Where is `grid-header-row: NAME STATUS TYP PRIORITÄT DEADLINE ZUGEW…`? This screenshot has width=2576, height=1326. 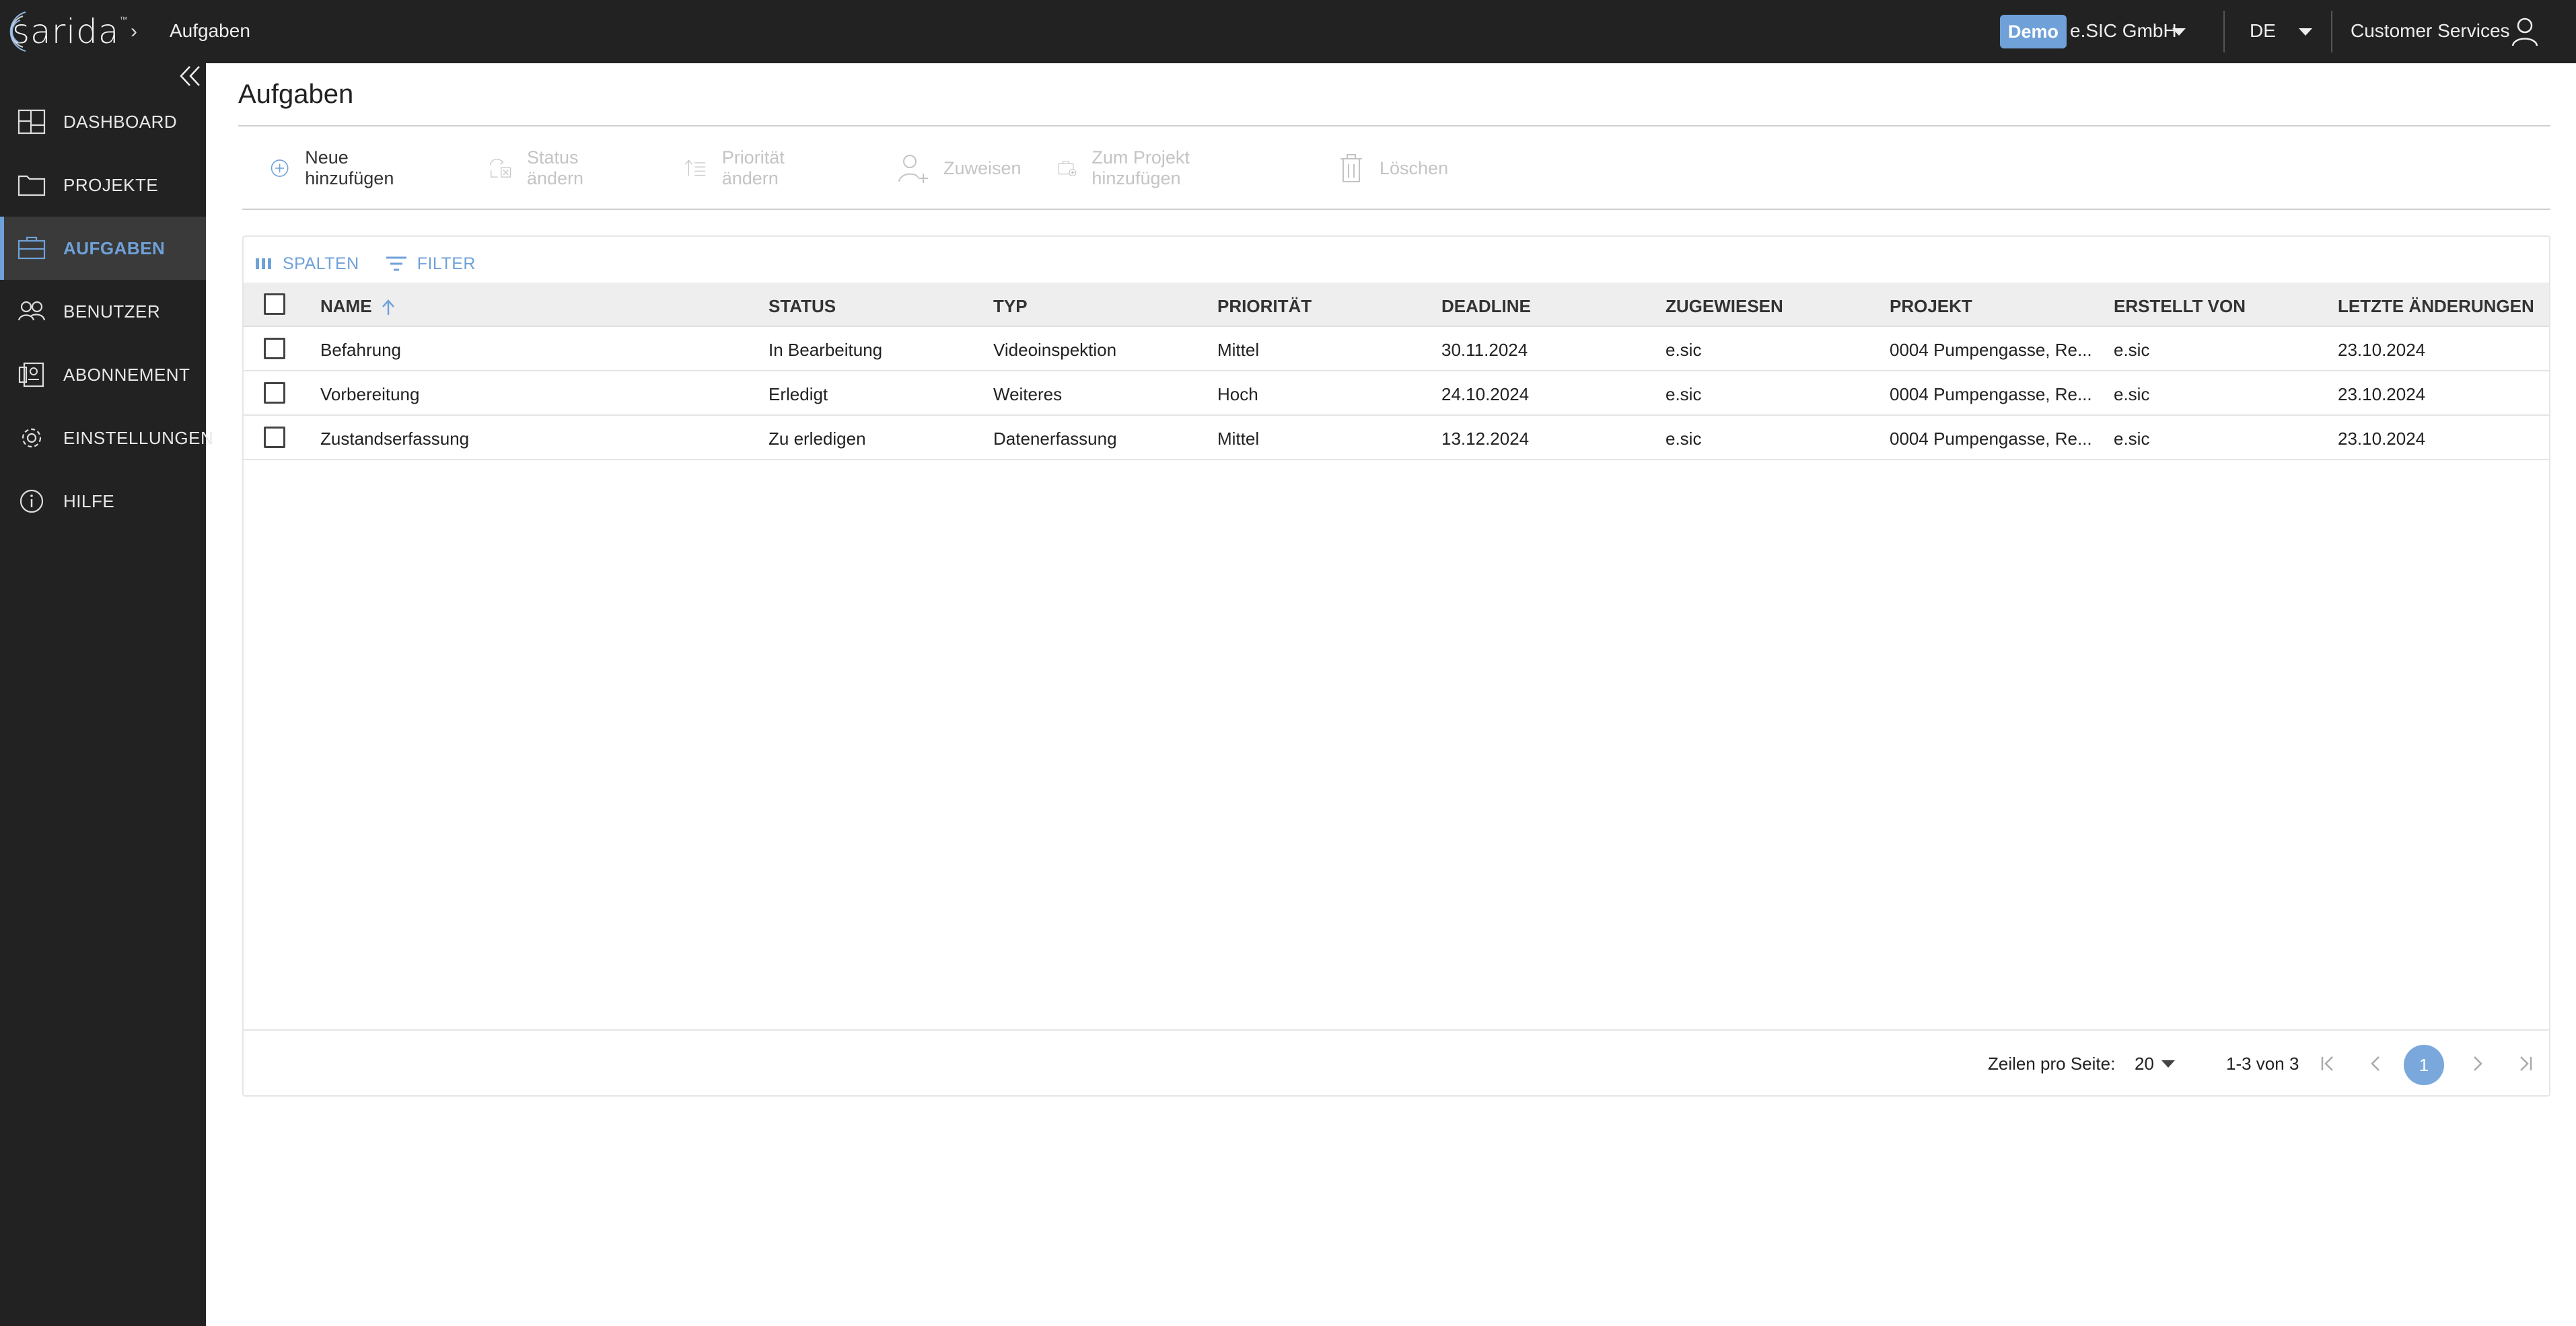
grid-header-row: NAME STATUS TYP PRIORITÄT DEADLINE ZUGEW… is located at coordinates (1396, 305).